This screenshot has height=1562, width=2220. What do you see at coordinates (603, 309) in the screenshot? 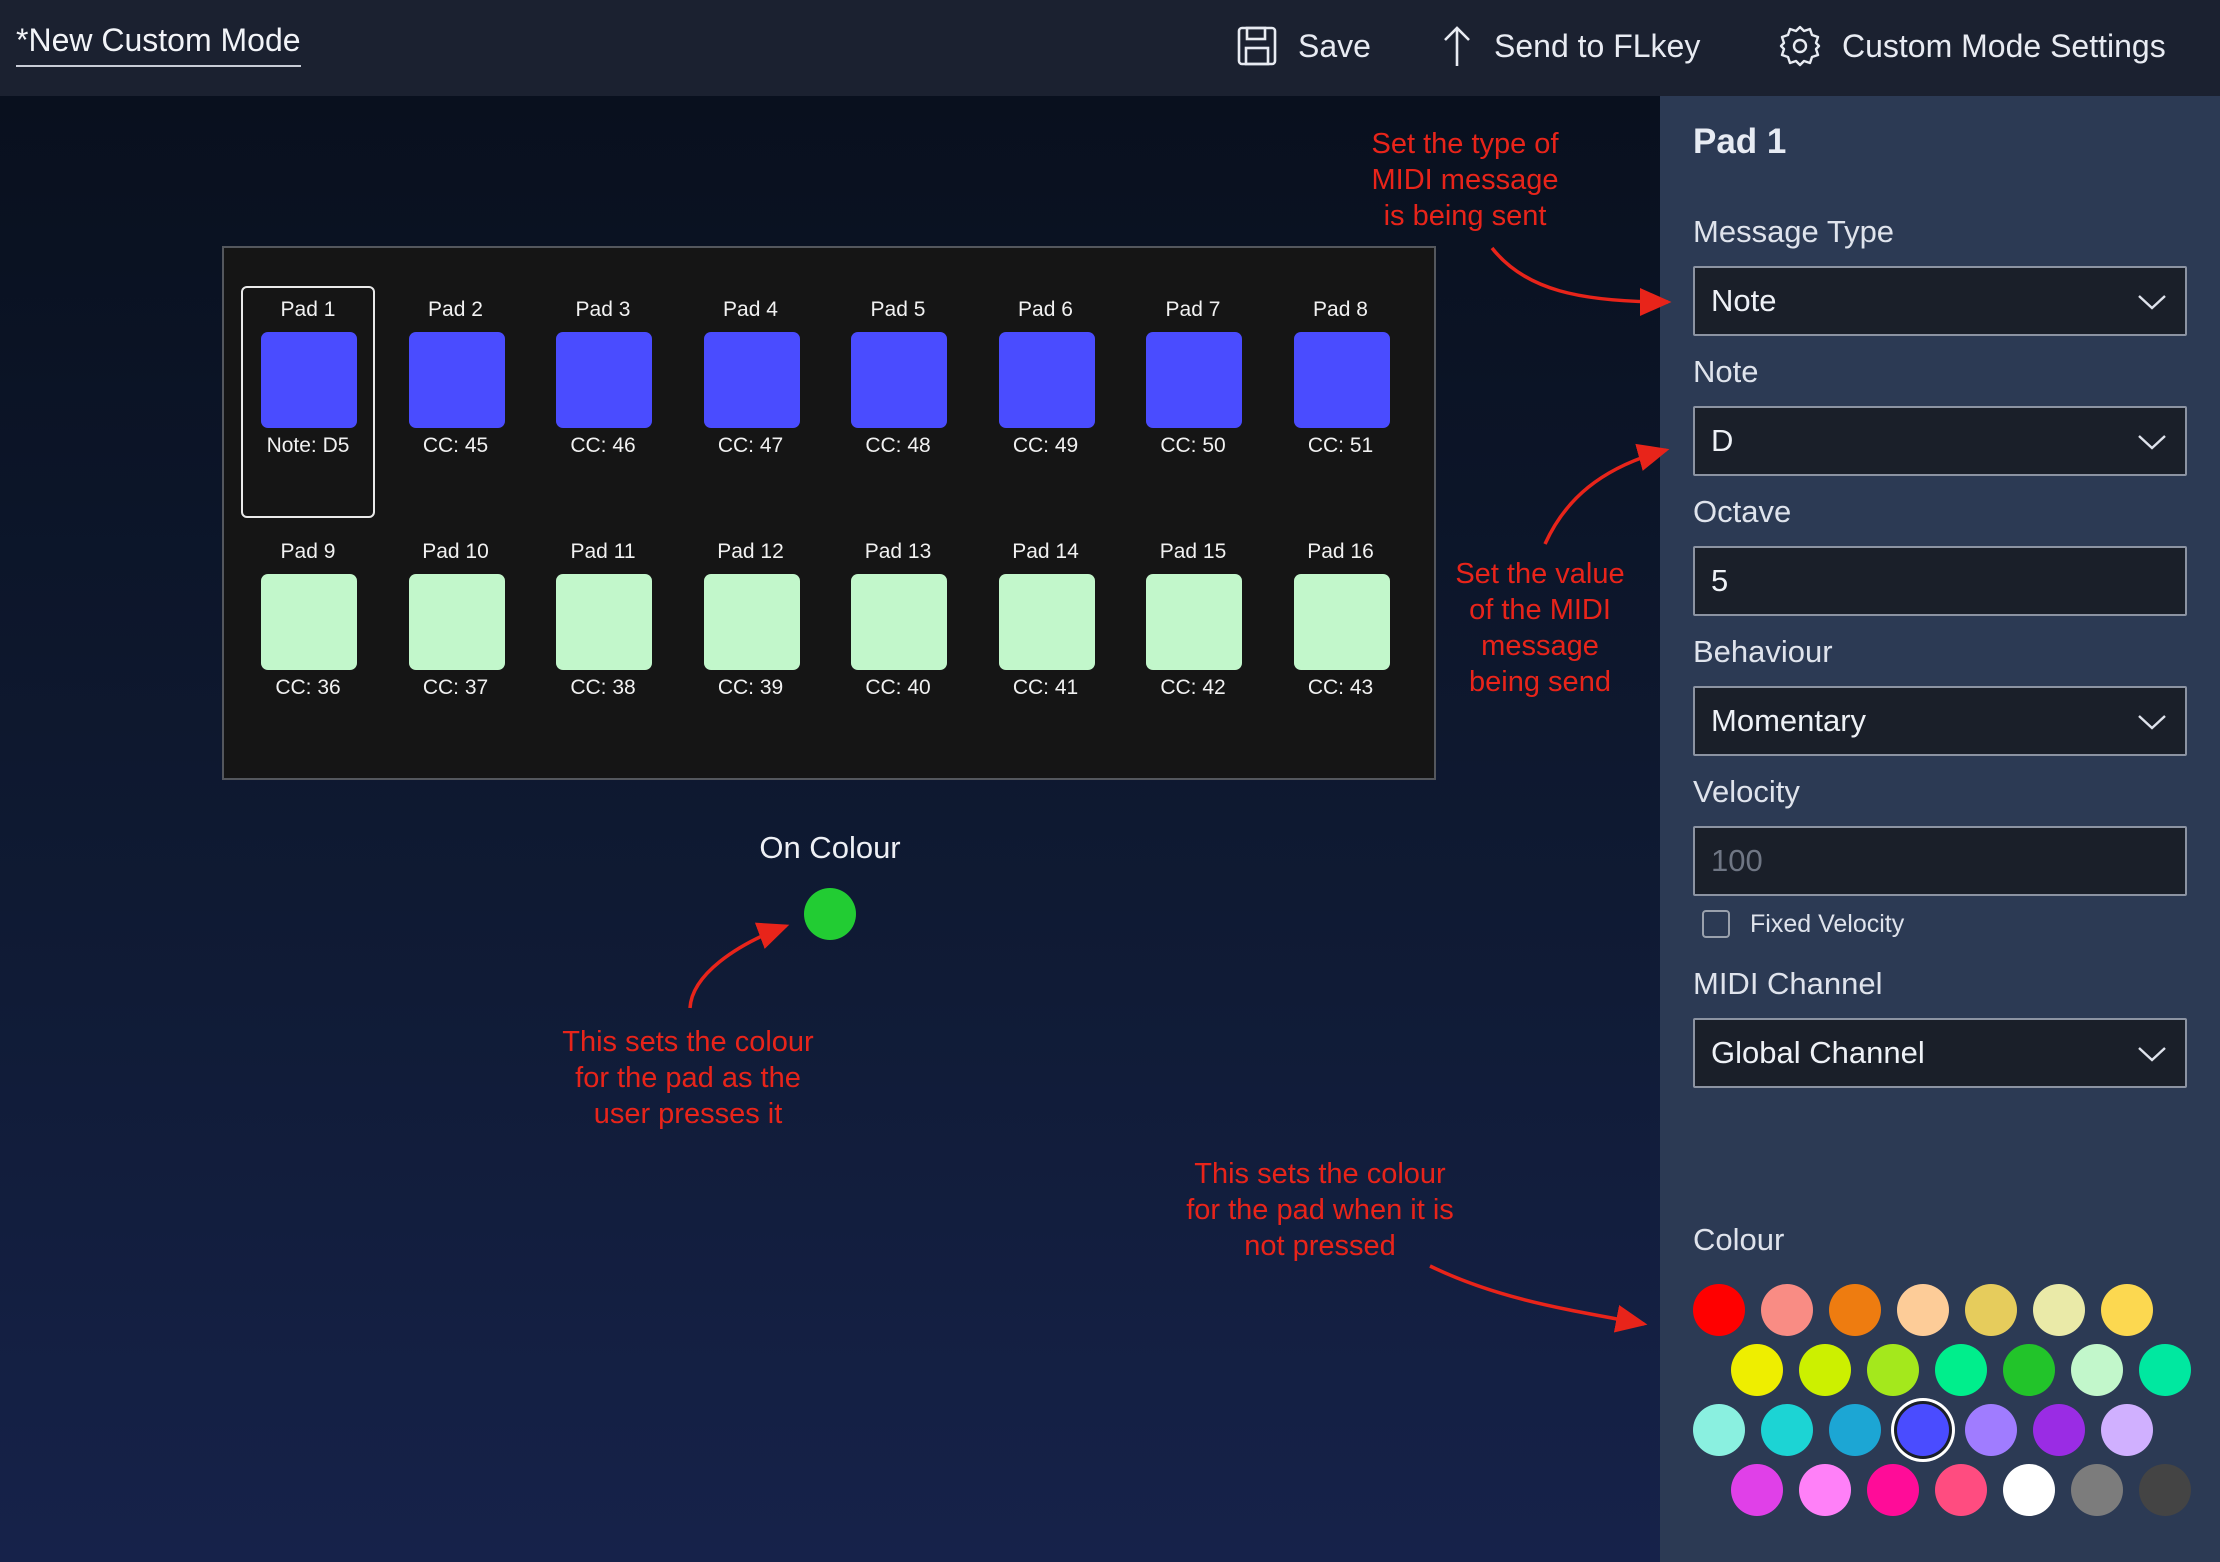
I see `pad-name: Pad 3` at bounding box center [603, 309].